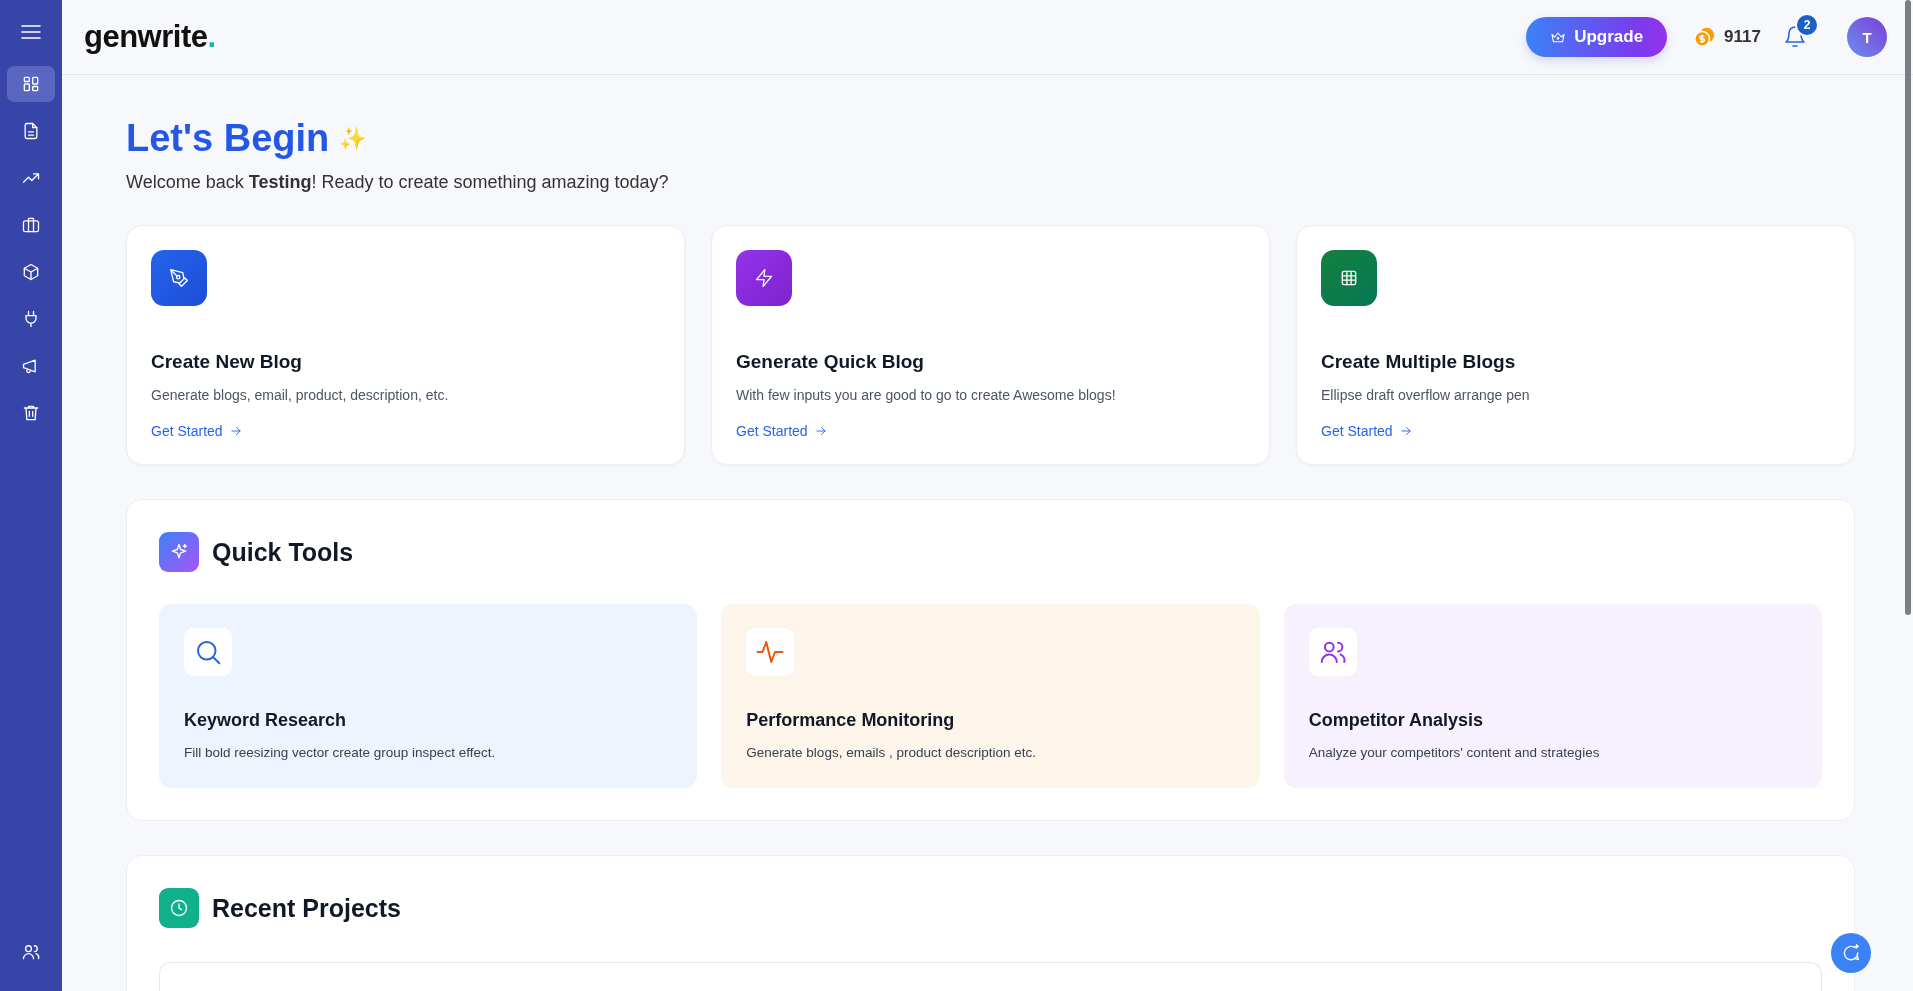 This screenshot has height=991, width=1913. Describe the element at coordinates (353, 138) in the screenshot. I see `sparkle-mark: ✨` at that location.